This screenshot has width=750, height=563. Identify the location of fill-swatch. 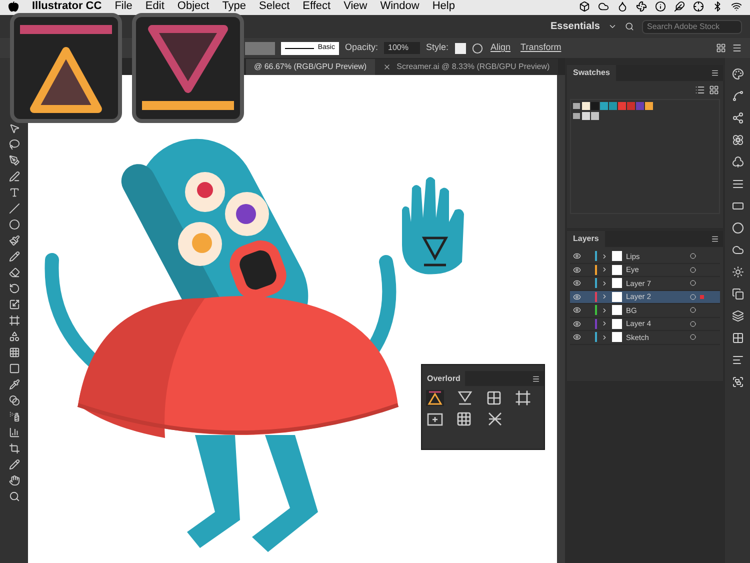
(260, 48).